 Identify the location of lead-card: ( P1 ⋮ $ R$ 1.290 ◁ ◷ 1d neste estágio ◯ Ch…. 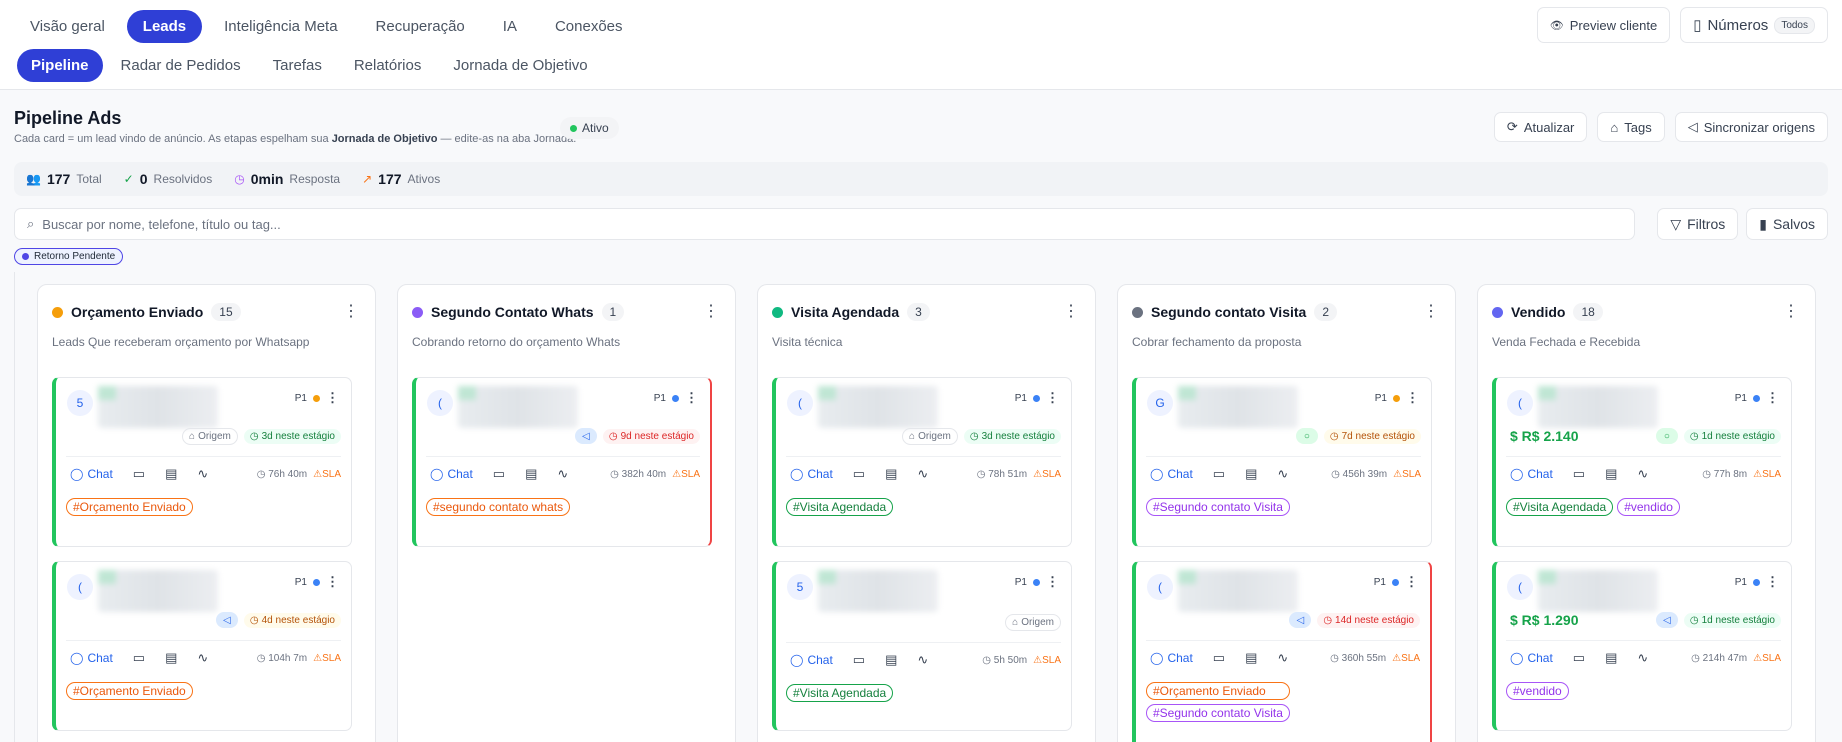
(1642, 646).